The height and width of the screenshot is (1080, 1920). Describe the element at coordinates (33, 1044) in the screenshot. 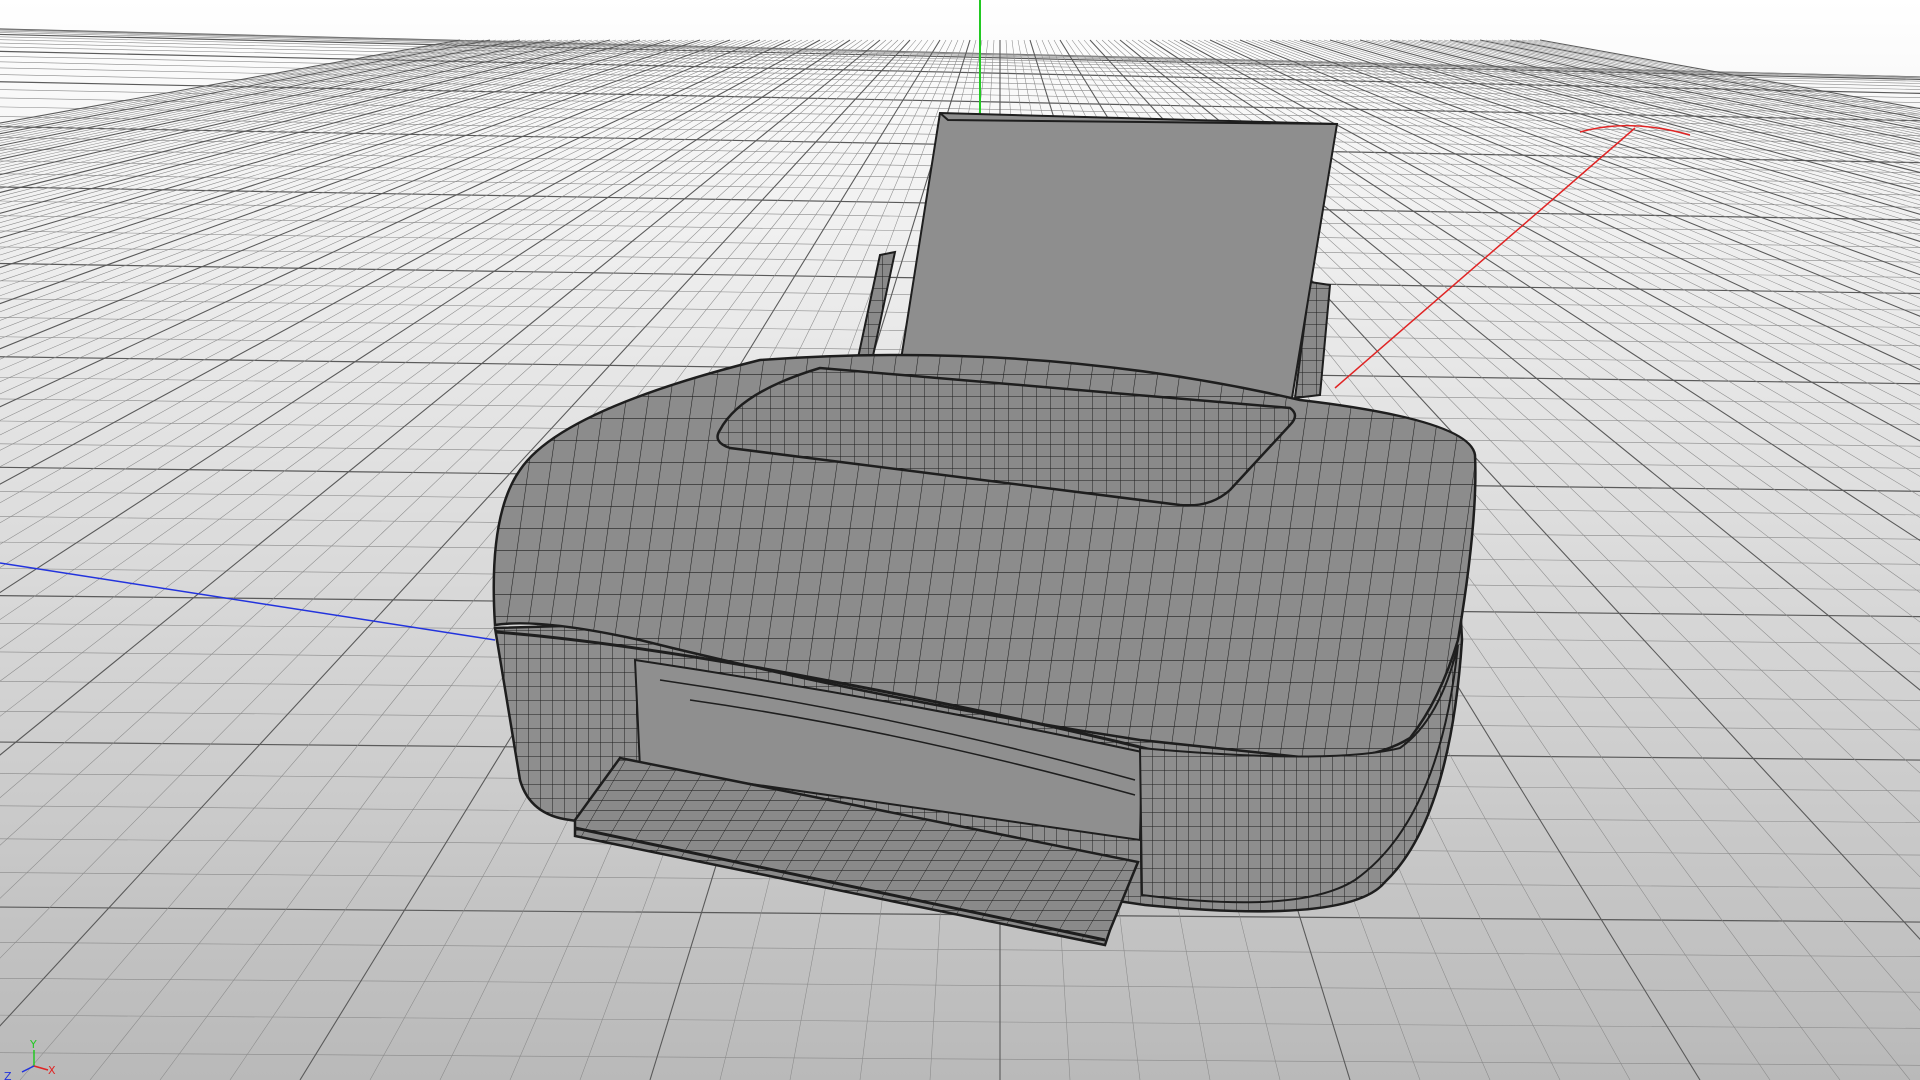

I see `axis-gizmo-y-label: Y` at that location.